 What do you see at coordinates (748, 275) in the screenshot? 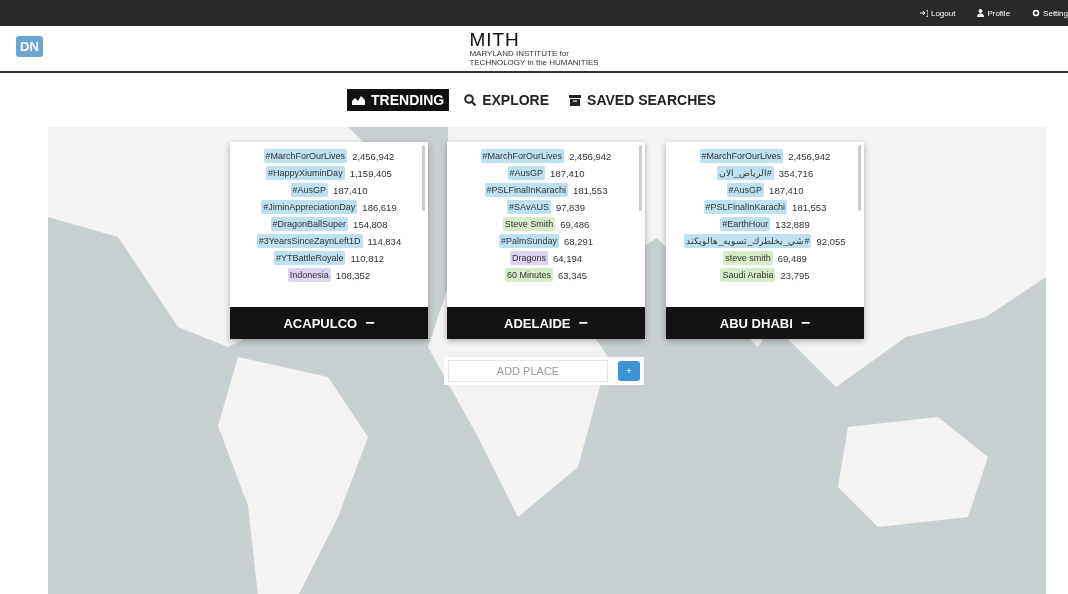
I see `trend-tag: Saudi Arabia` at bounding box center [748, 275].